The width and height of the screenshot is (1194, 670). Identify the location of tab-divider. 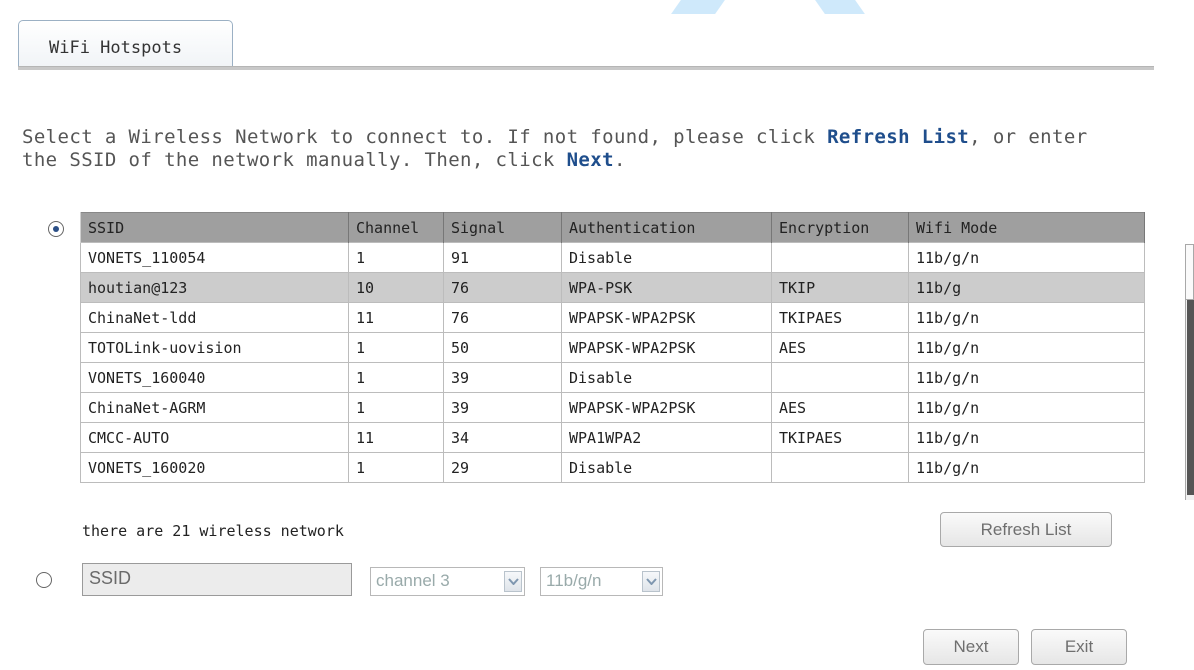
(586, 68).